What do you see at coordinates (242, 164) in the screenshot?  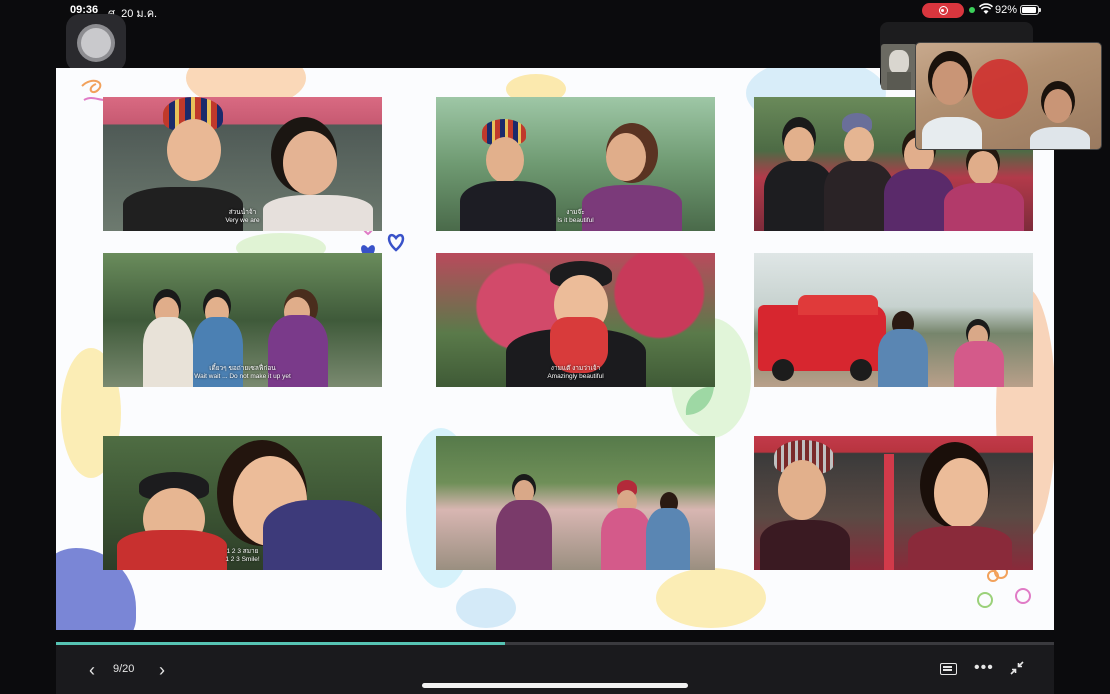 I see `slide-photo-1: ส่วนน่ำจ้า Very we are` at bounding box center [242, 164].